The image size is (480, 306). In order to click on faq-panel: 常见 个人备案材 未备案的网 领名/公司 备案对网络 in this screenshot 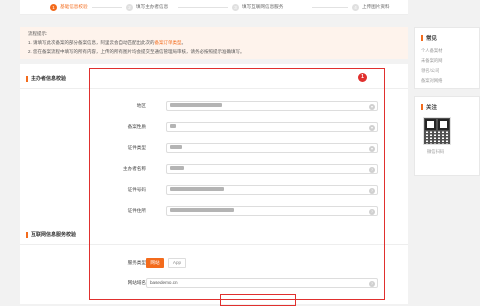, I will do `click(447, 58)`.